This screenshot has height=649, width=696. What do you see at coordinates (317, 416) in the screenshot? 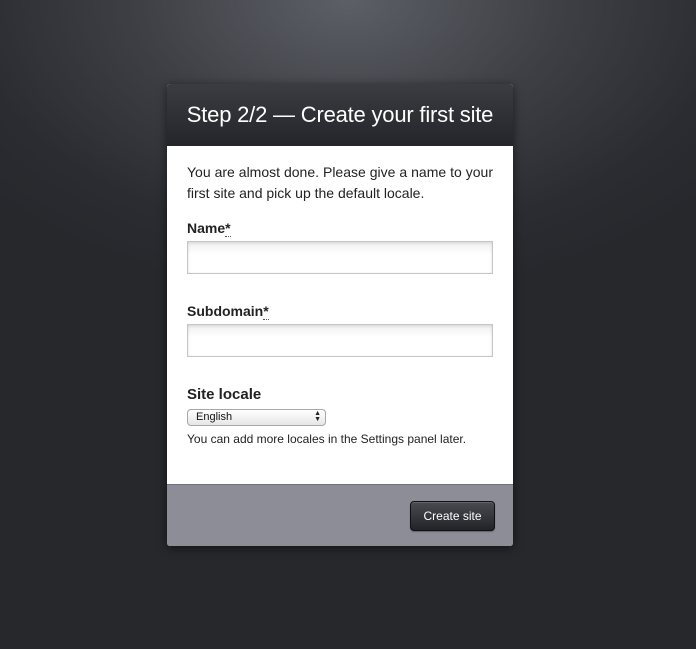
I see `select-arrows-icon: ▲ ▼` at bounding box center [317, 416].